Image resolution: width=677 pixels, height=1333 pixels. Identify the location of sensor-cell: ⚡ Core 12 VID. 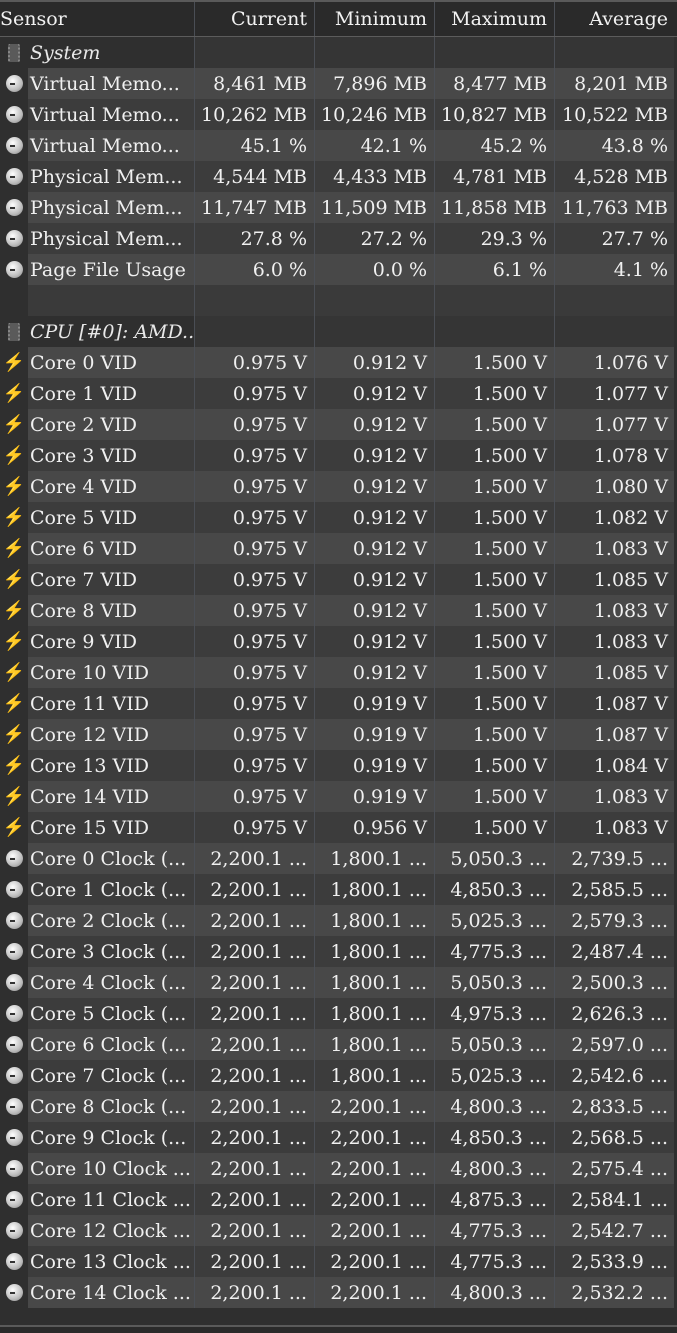
(97, 734).